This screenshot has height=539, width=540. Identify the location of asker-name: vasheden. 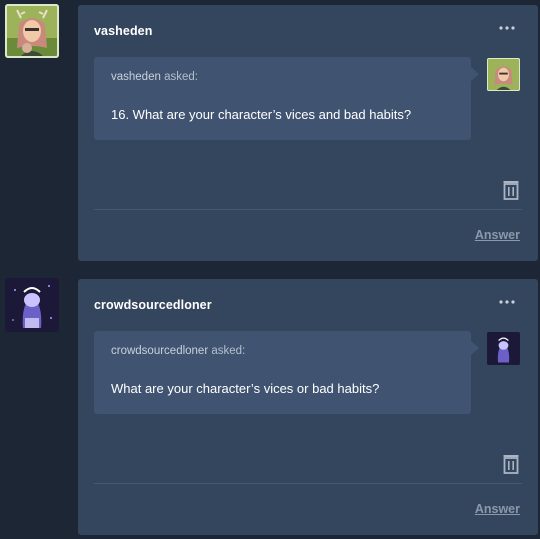
(136, 77).